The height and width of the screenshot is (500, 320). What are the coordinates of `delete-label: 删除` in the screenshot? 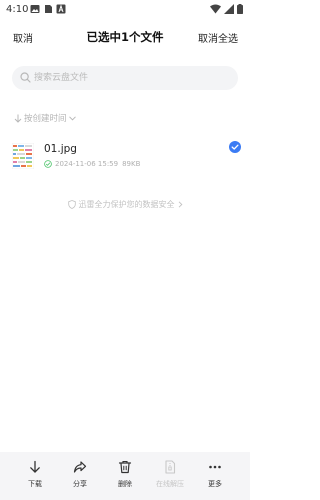 It's located at (125, 484).